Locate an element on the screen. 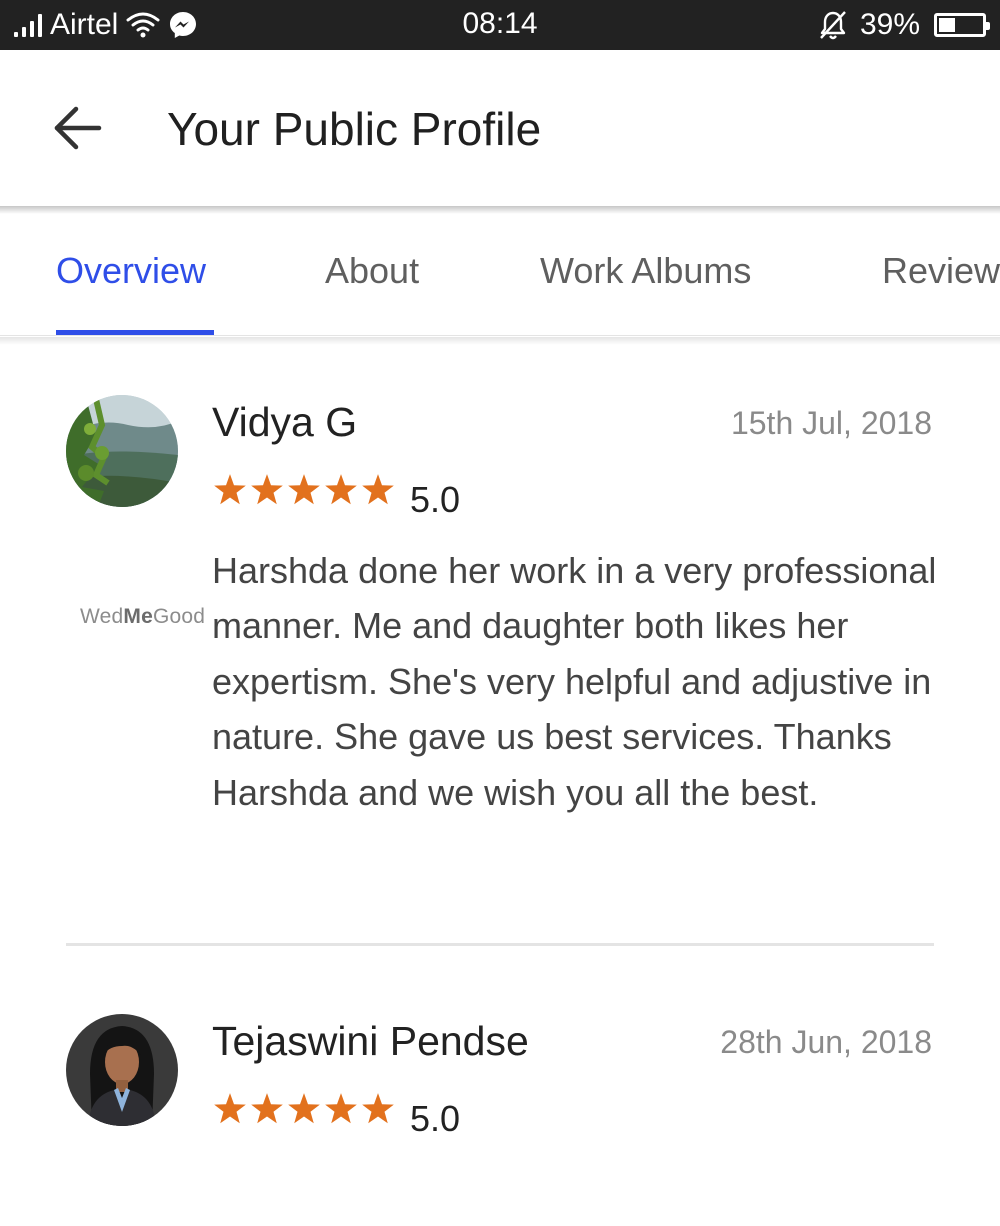 This screenshot has height=1226, width=1000. reviewer-name: Vidya G is located at coordinates (285, 422).